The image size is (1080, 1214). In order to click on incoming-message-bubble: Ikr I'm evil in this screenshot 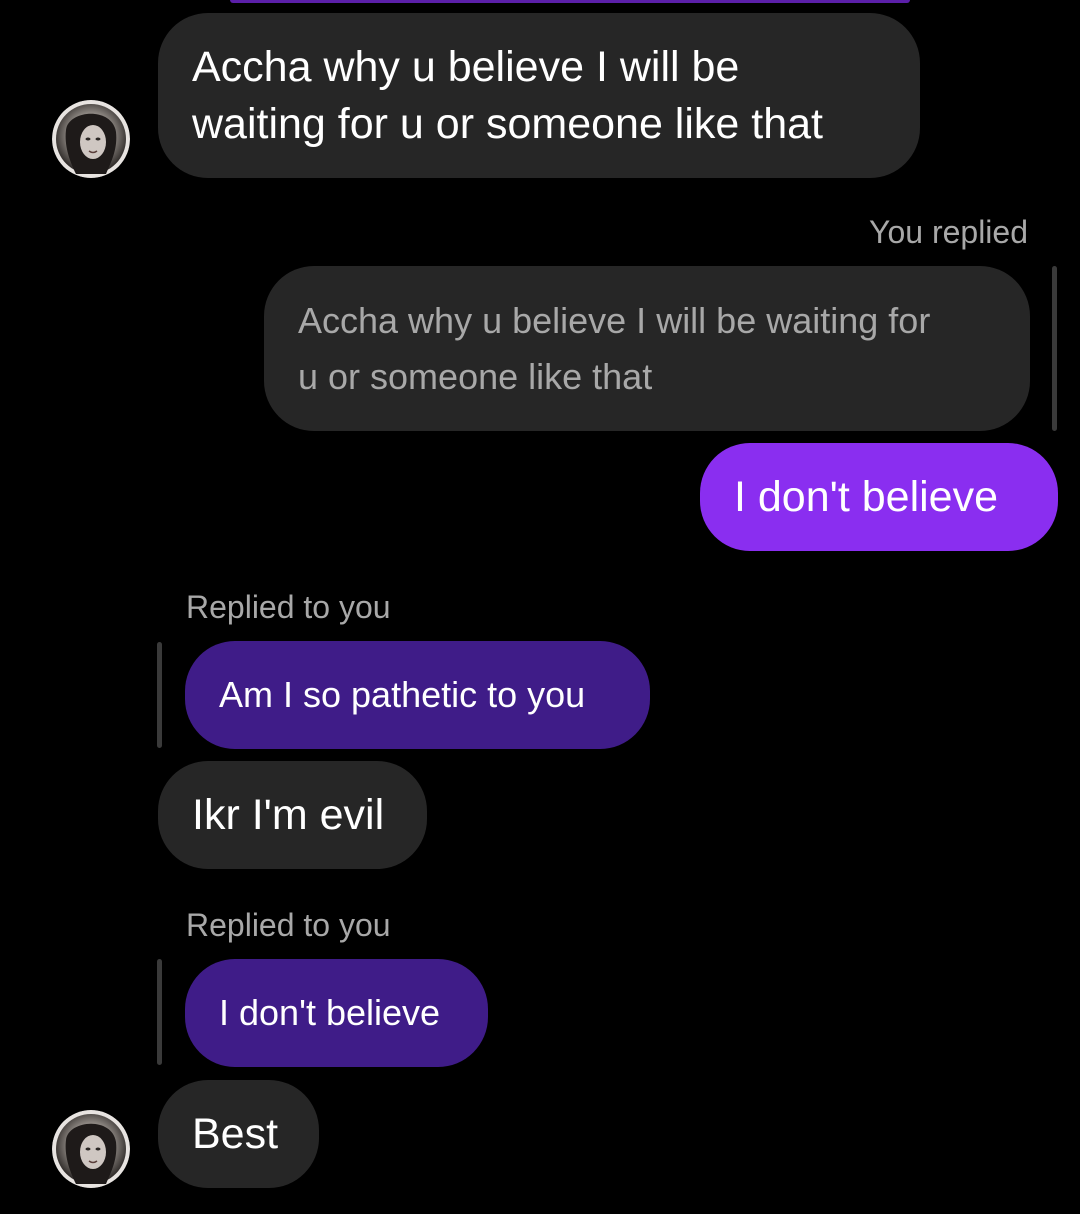, I will do `click(292, 815)`.